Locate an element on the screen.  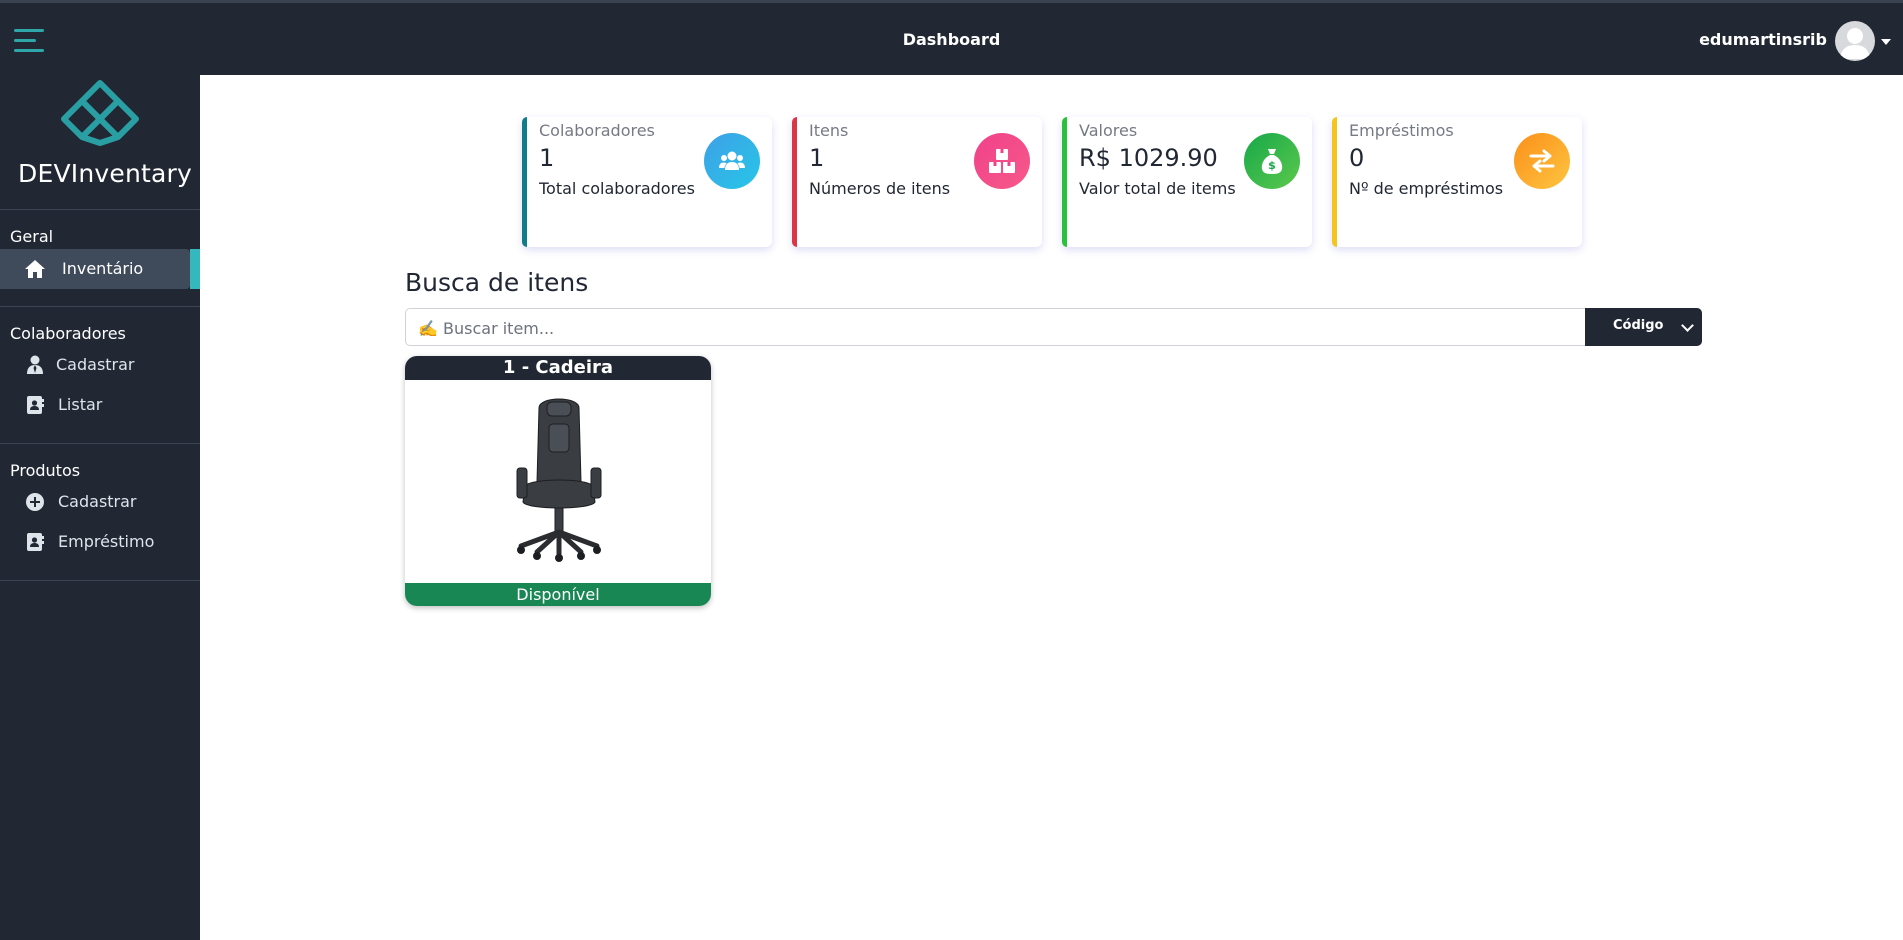
section-title-produtos: Produtos is located at coordinates (45, 470).